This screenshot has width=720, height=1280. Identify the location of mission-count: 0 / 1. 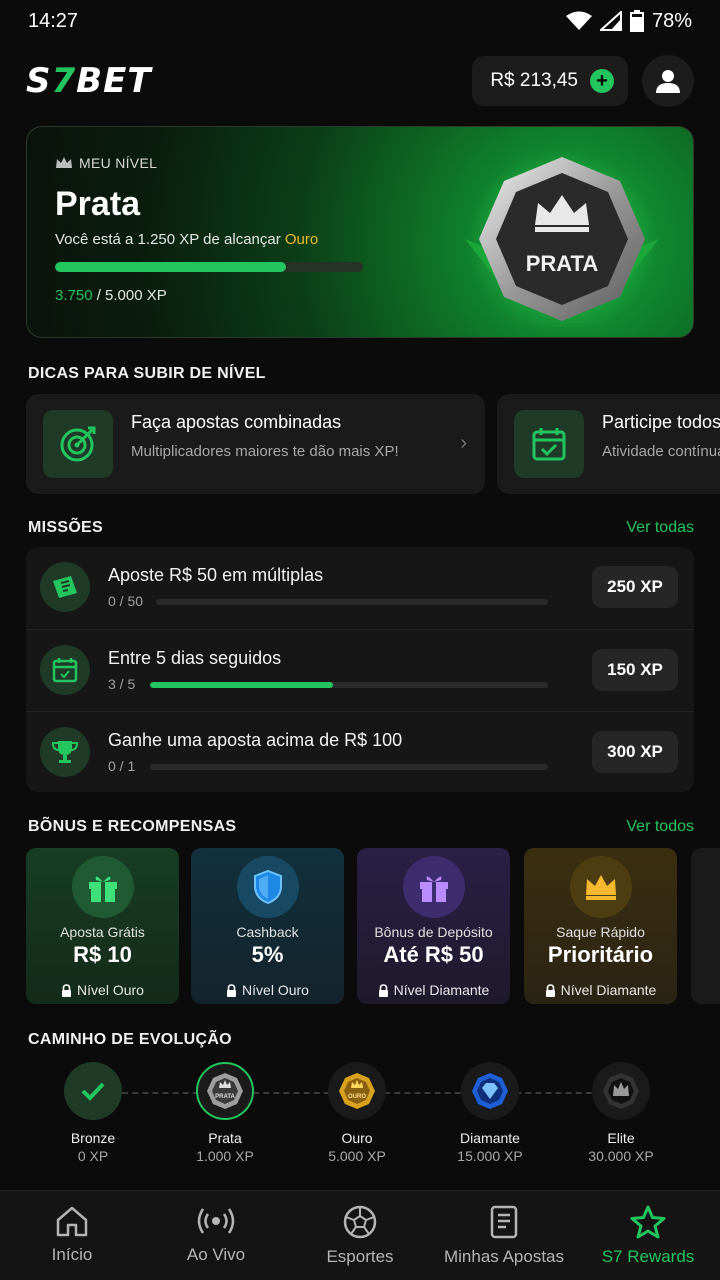
(122, 766).